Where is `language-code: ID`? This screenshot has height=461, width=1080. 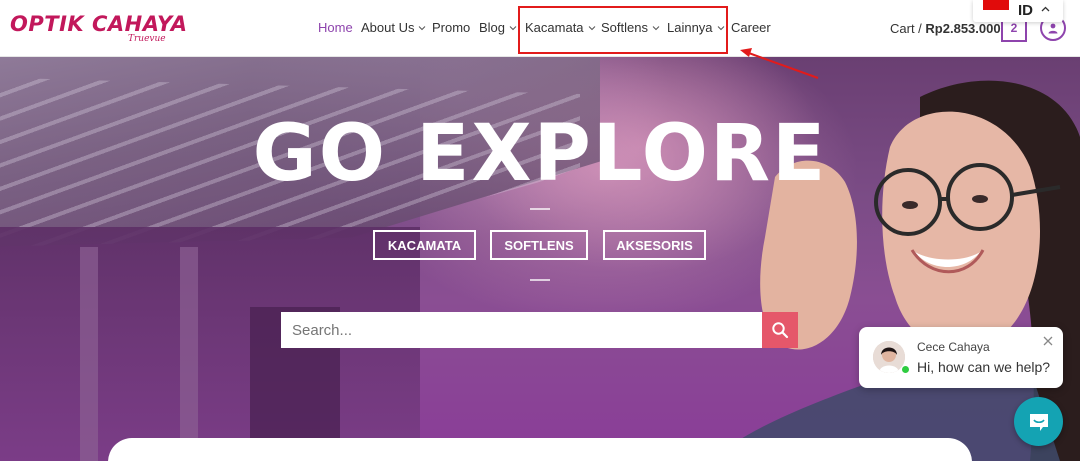
language-code: ID is located at coordinates (1025, 10).